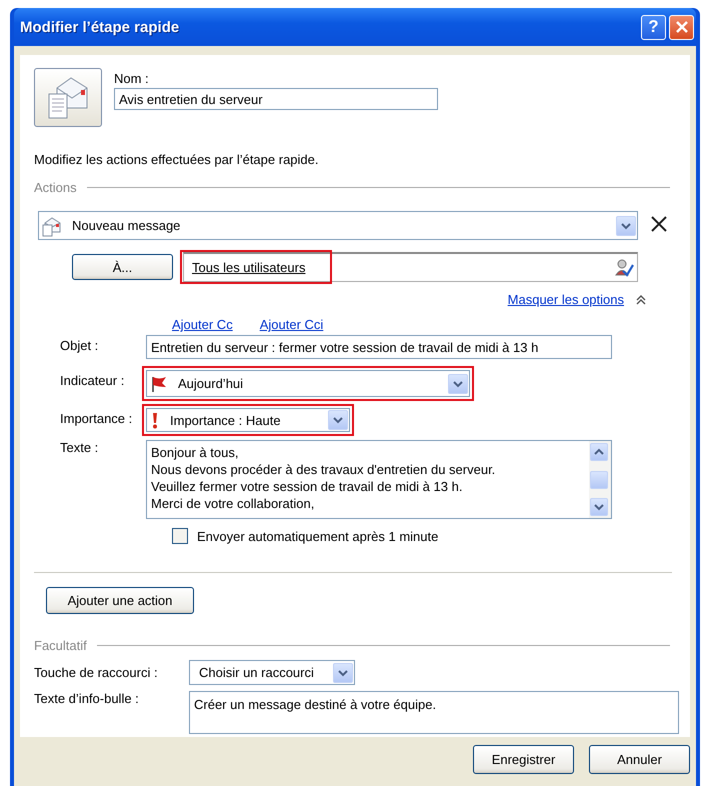  Describe the element at coordinates (410, 267) in the screenshot. I see `recipient-field: Tous les utilisateurs` at that location.